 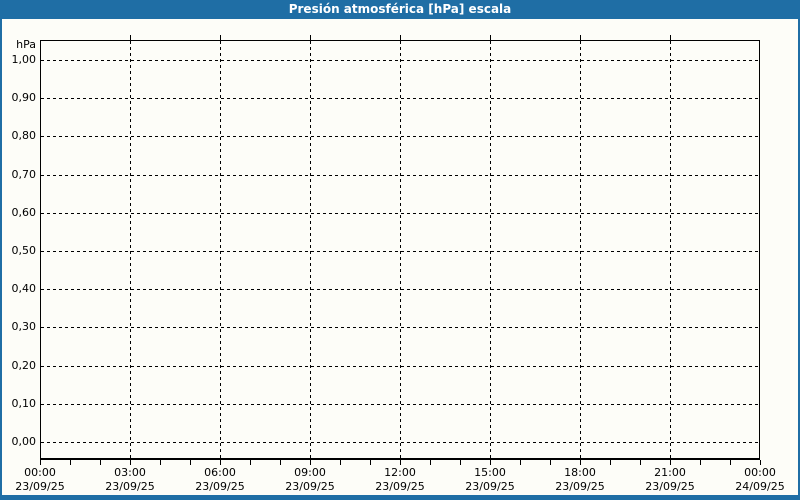 I want to click on y-tick-label: 0,60, so click(x=24, y=212).